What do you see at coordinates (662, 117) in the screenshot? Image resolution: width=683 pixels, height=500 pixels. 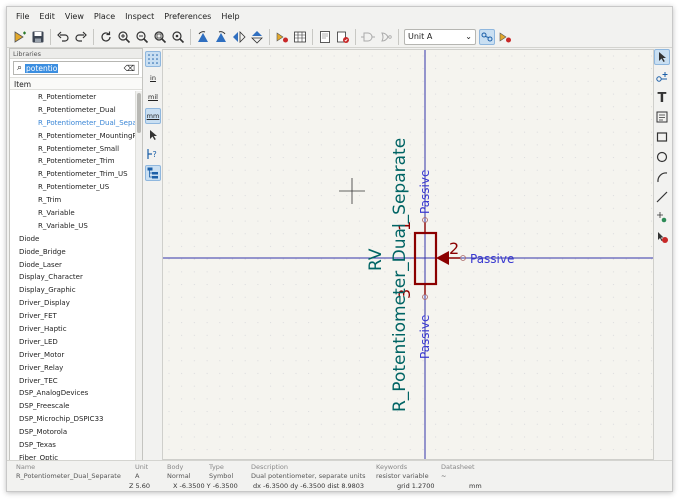 I see `add-textbox-icon` at bounding box center [662, 117].